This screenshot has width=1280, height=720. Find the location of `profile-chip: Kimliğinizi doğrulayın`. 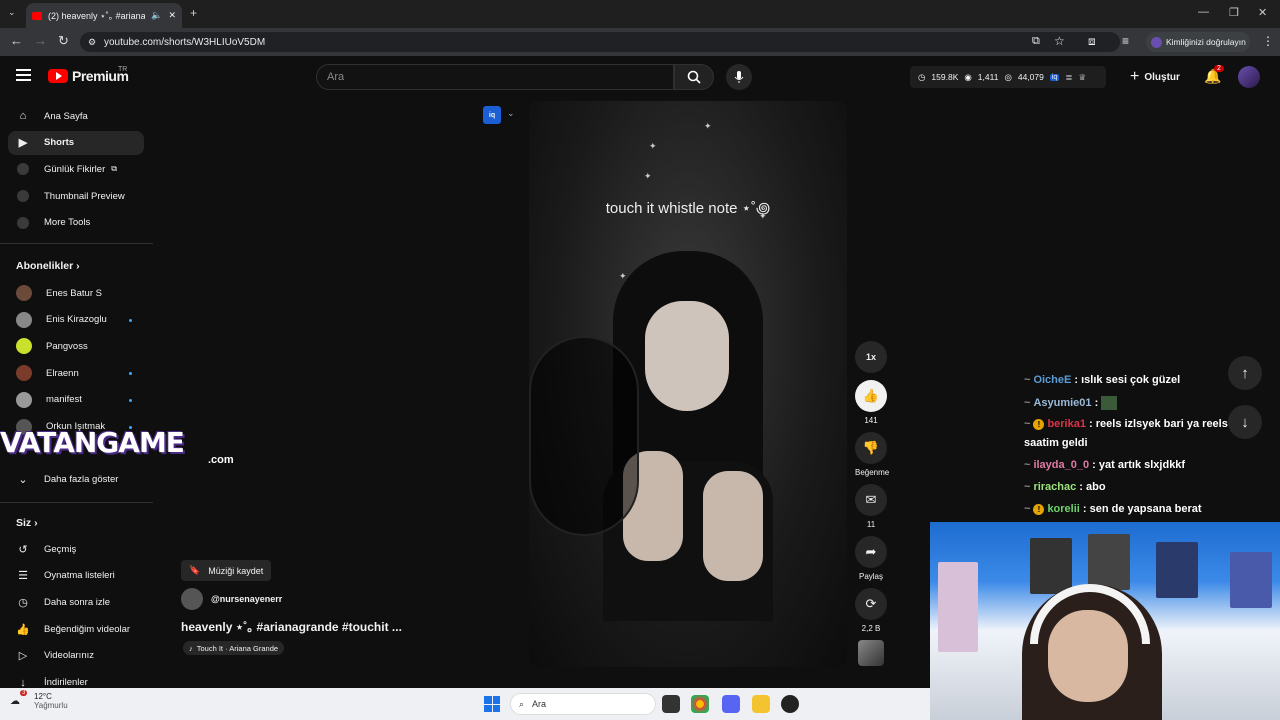

profile-chip: Kimliğinizi doğrulayın is located at coordinates (1198, 42).